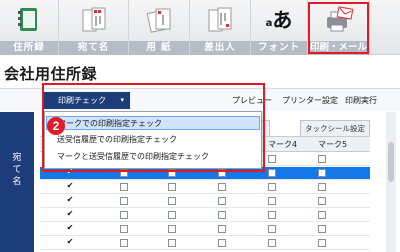 The image size is (400, 252). What do you see at coordinates (93, 48) in the screenshot?
I see `toolbar-label: 宛て名` at bounding box center [93, 48].